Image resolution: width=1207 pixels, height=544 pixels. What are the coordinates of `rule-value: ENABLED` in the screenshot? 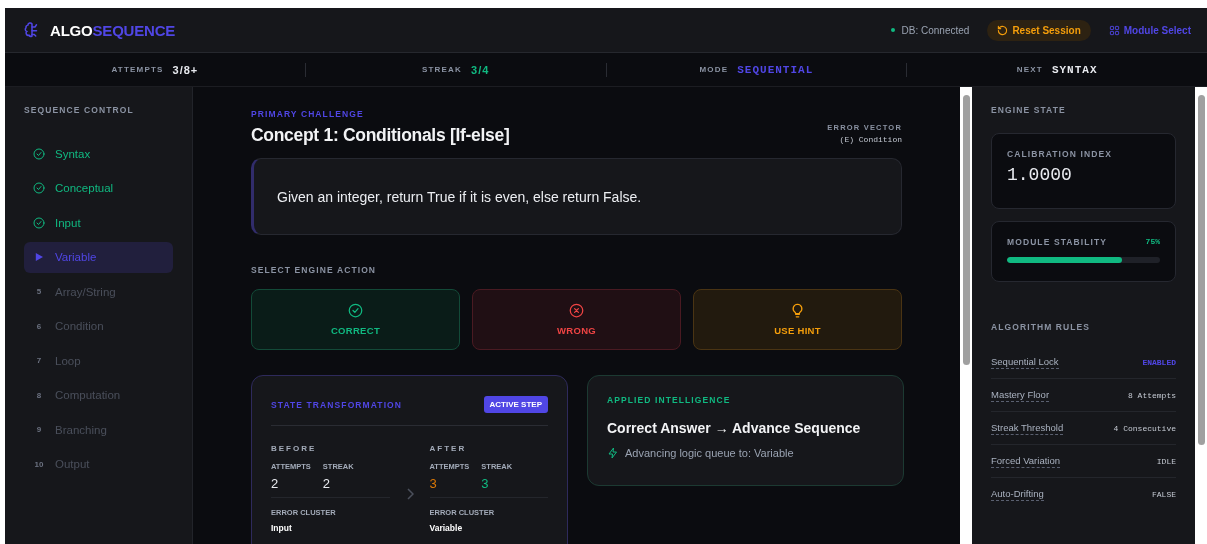 It's located at (1159, 362).